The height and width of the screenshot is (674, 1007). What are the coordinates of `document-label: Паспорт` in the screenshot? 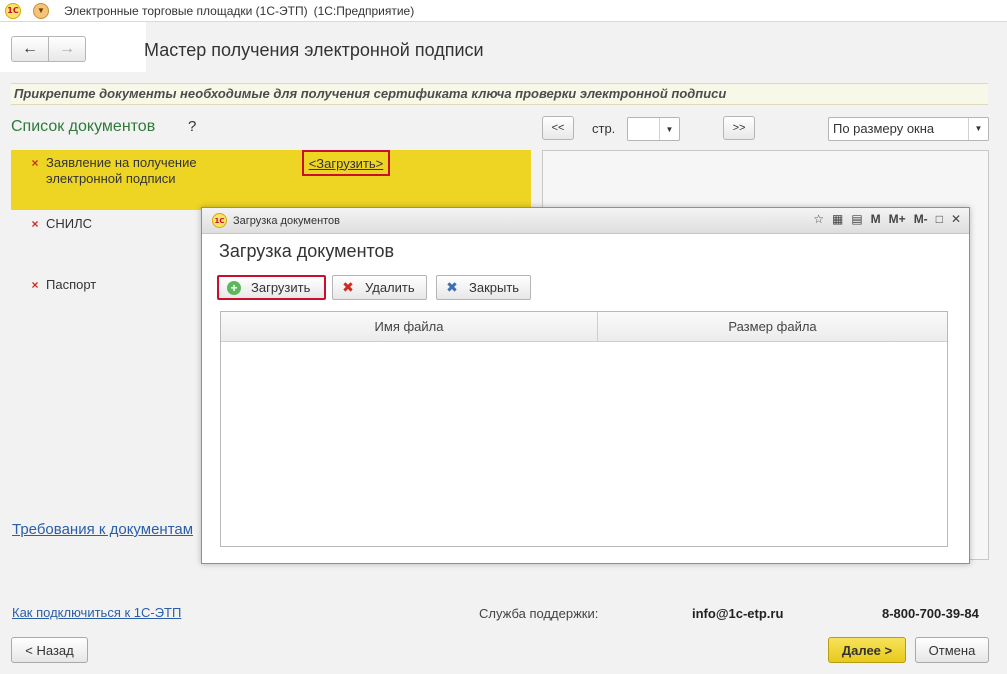 It's located at (71, 284).